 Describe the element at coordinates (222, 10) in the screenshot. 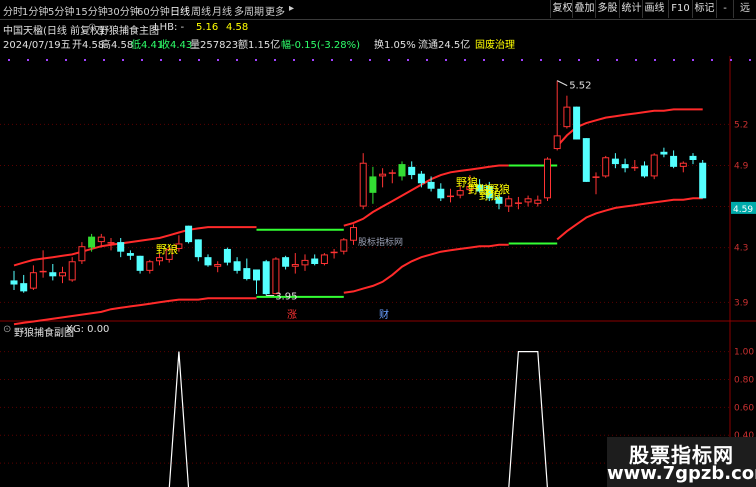

I see `tab-period-8: 月线` at that location.